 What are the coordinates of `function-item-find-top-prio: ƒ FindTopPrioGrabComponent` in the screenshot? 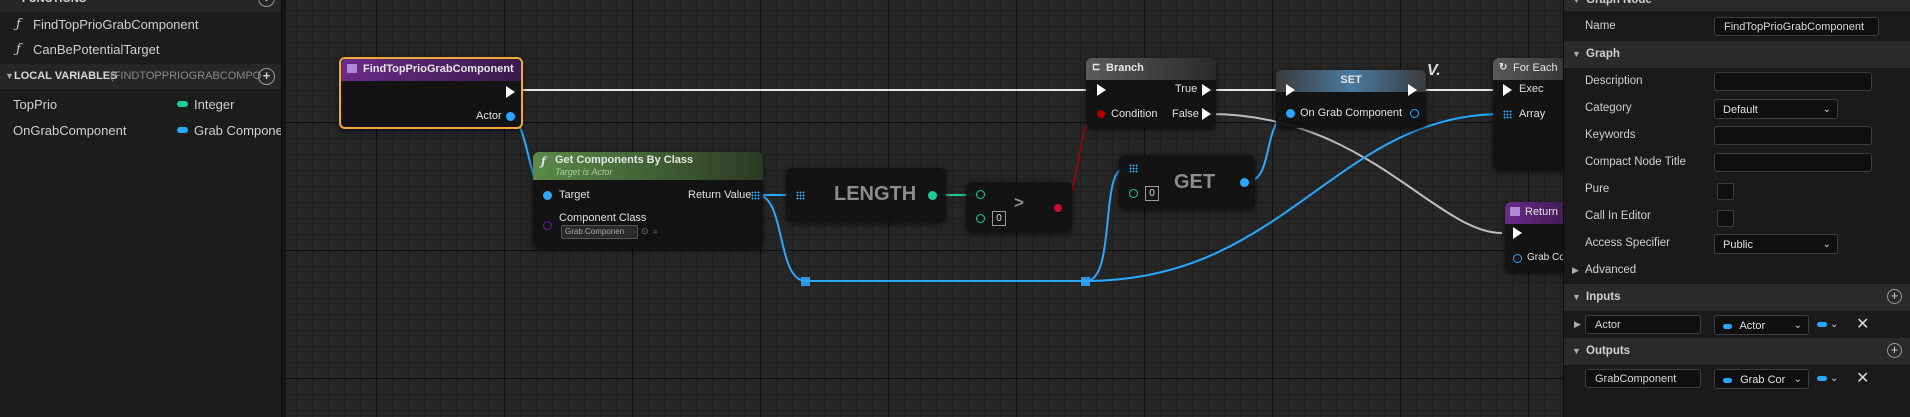 It's located at (140, 24).